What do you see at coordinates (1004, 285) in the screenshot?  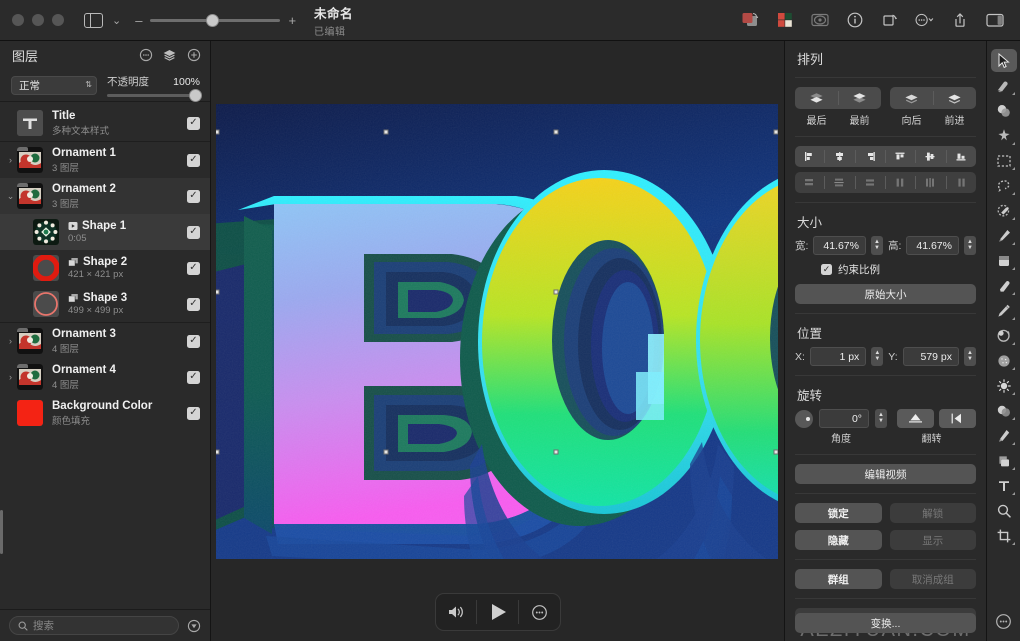 I see `eraser-tool` at bounding box center [1004, 285].